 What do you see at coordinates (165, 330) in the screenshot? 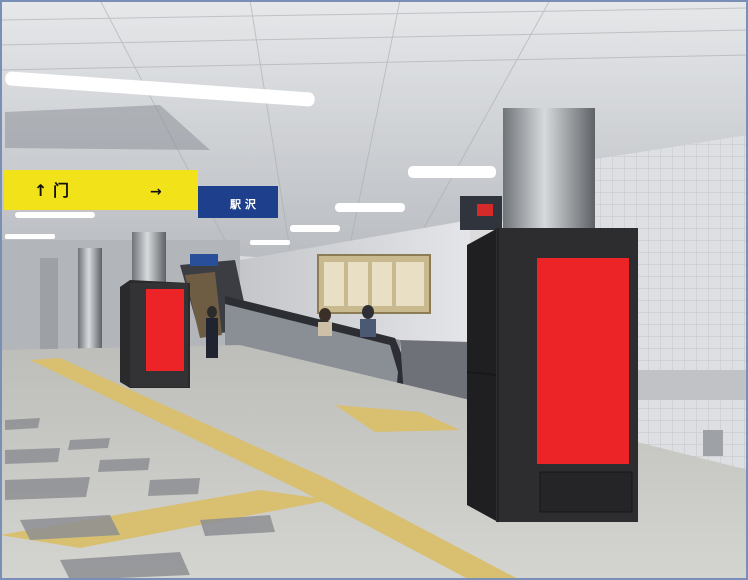
I see `signage-screen-small` at bounding box center [165, 330].